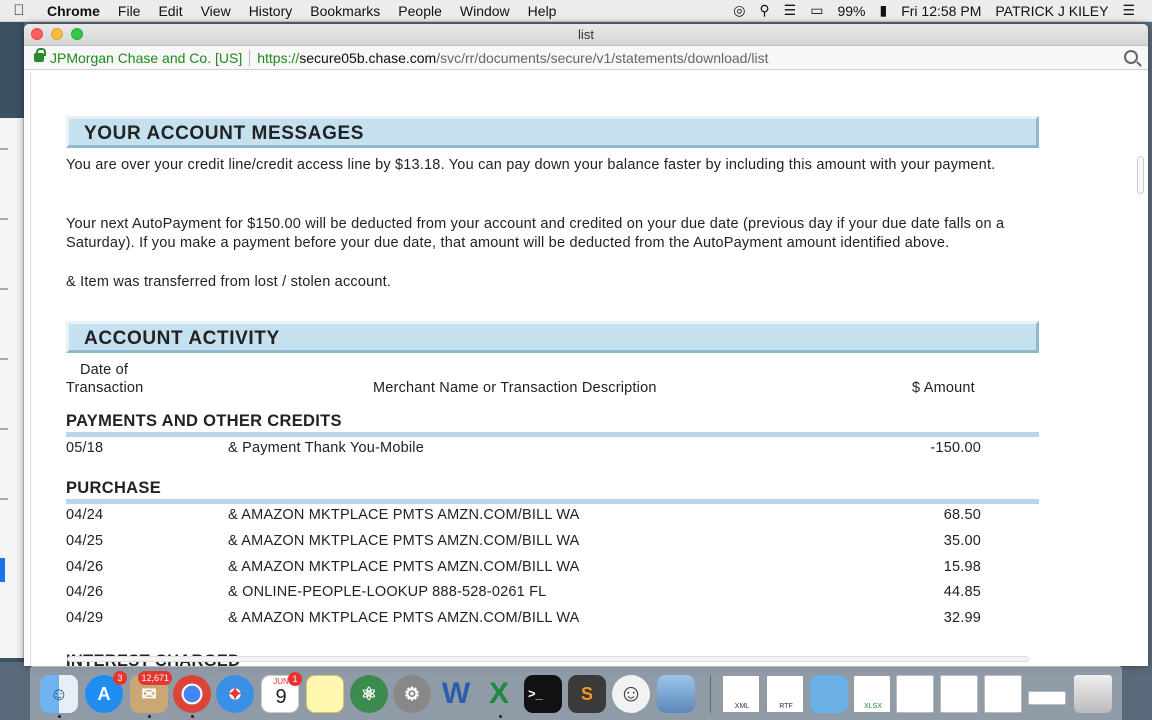 The height and width of the screenshot is (720, 1152). What do you see at coordinates (1131, 57) in the screenshot?
I see `magnifier-zoom-icon` at bounding box center [1131, 57].